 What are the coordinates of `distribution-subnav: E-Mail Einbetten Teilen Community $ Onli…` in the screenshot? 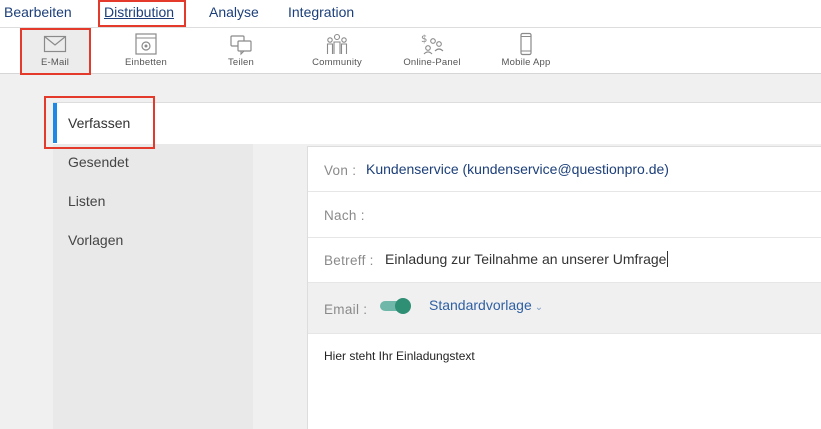 It's located at (410, 51).